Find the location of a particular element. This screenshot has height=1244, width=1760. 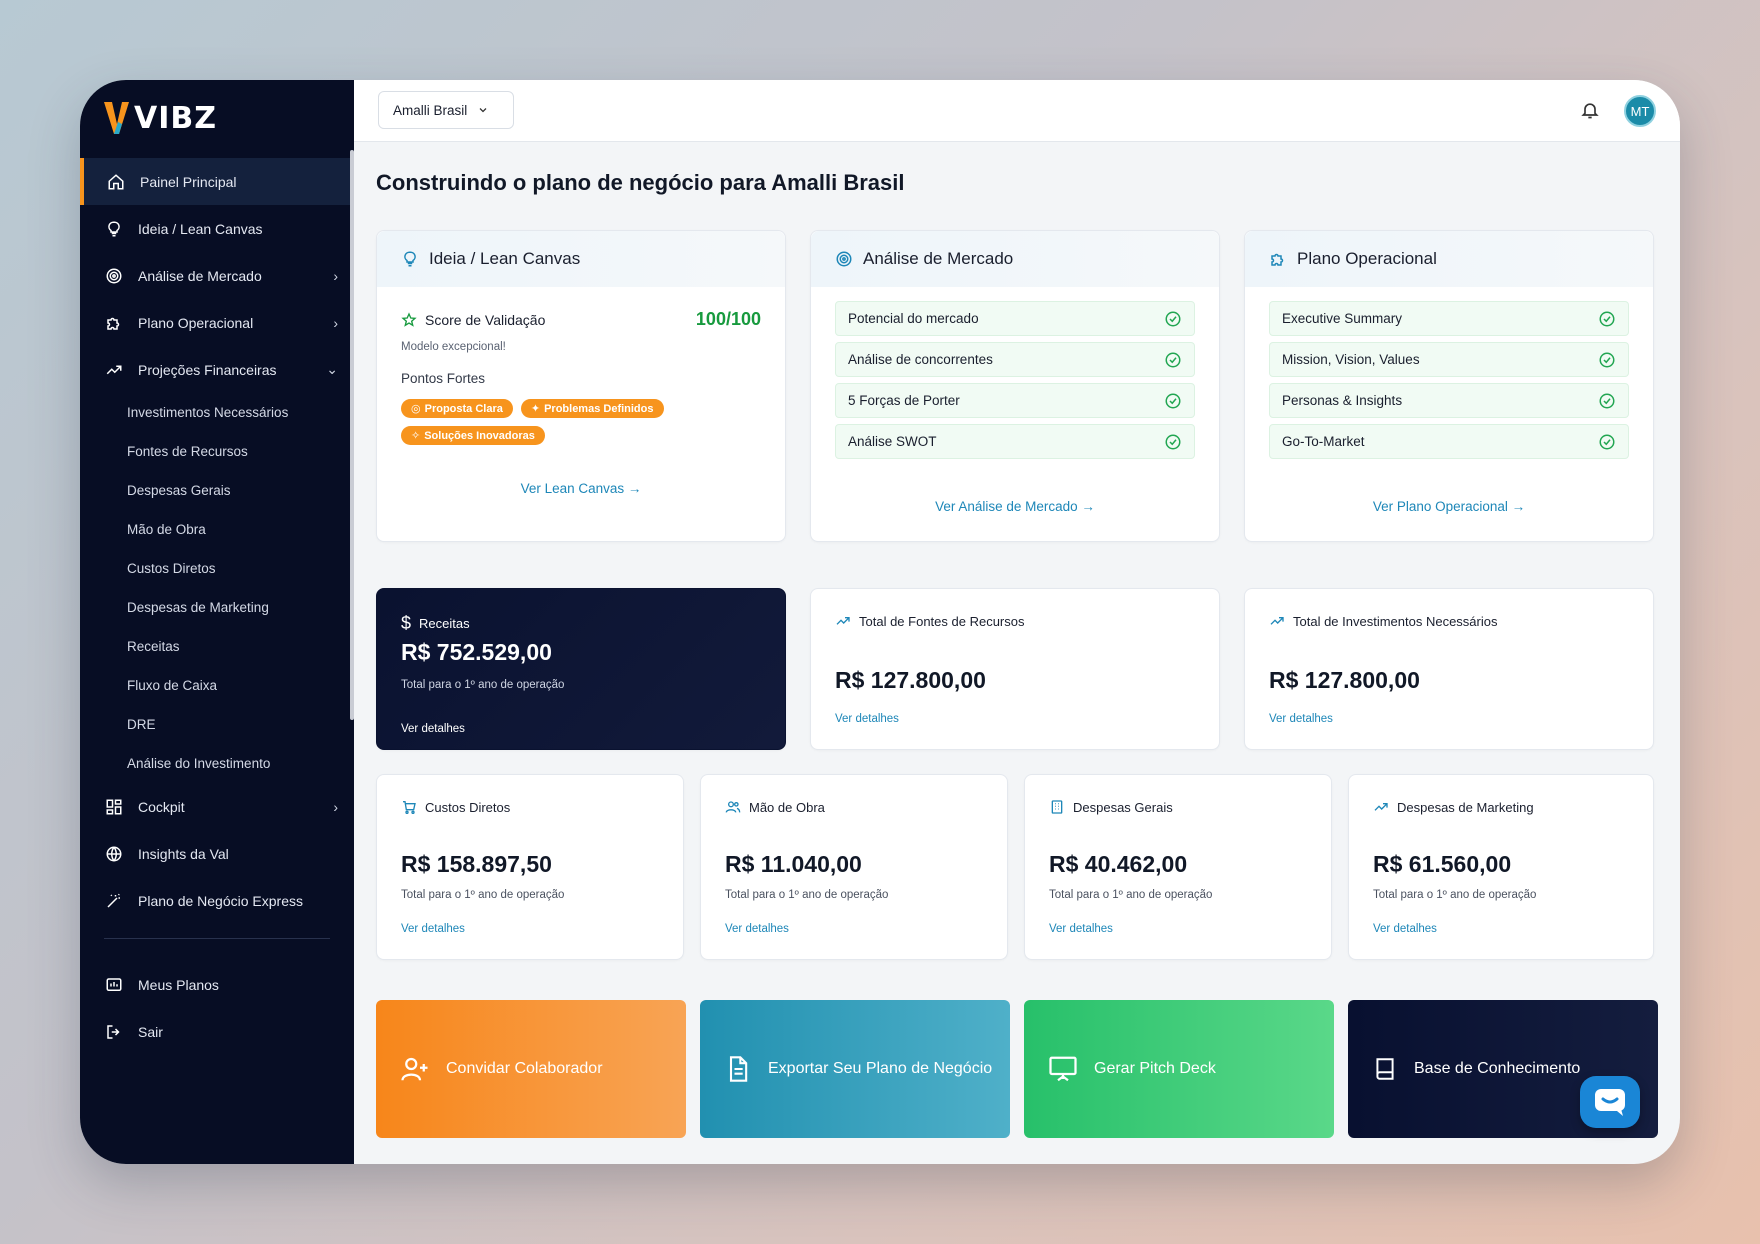

generate-pitch-deck-button: Gerar Pitch Deck is located at coordinates (1179, 1069).